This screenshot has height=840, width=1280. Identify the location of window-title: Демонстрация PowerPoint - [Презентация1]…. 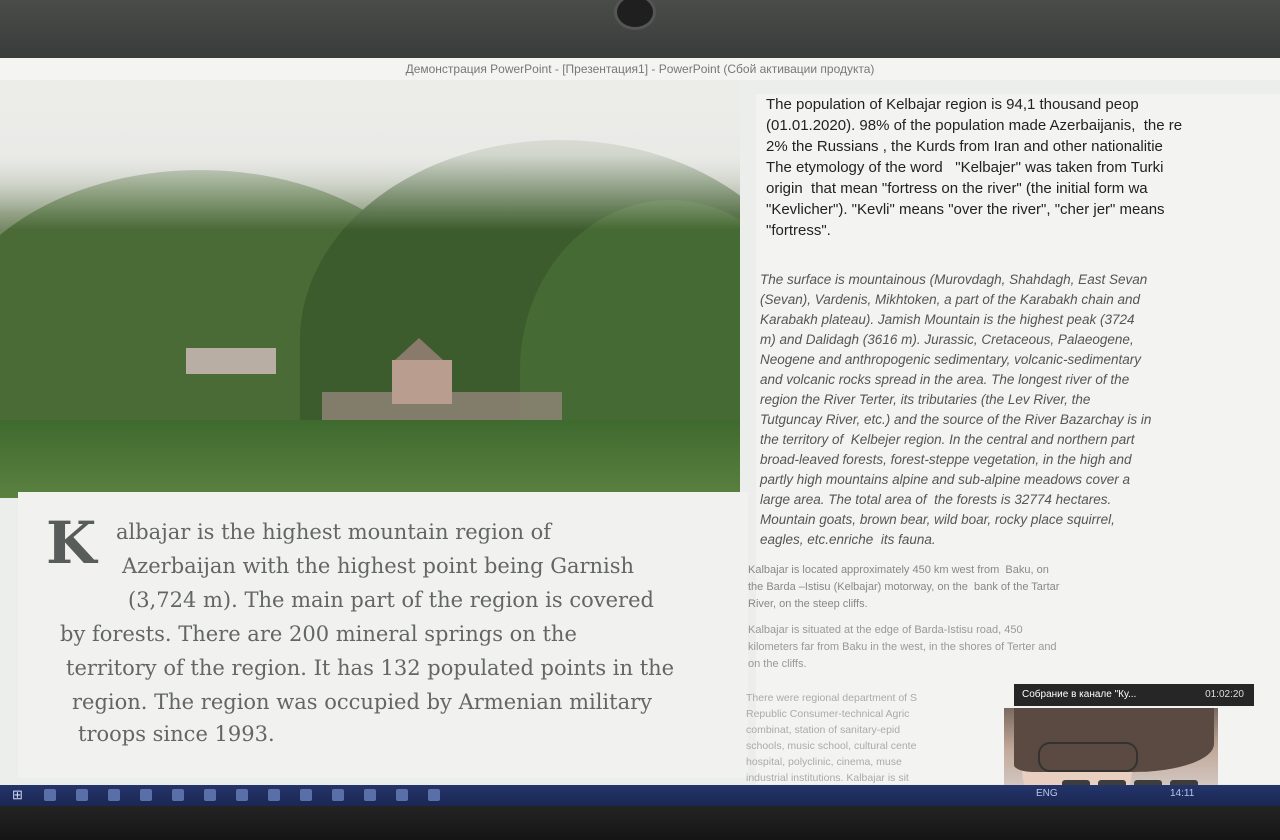
(640, 69).